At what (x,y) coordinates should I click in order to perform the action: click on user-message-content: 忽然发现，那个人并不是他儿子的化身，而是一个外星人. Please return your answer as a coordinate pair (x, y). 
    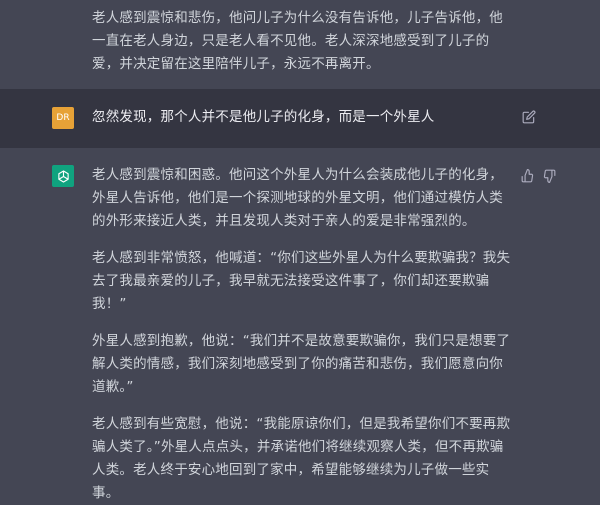
    Looking at the image, I should click on (263, 117).